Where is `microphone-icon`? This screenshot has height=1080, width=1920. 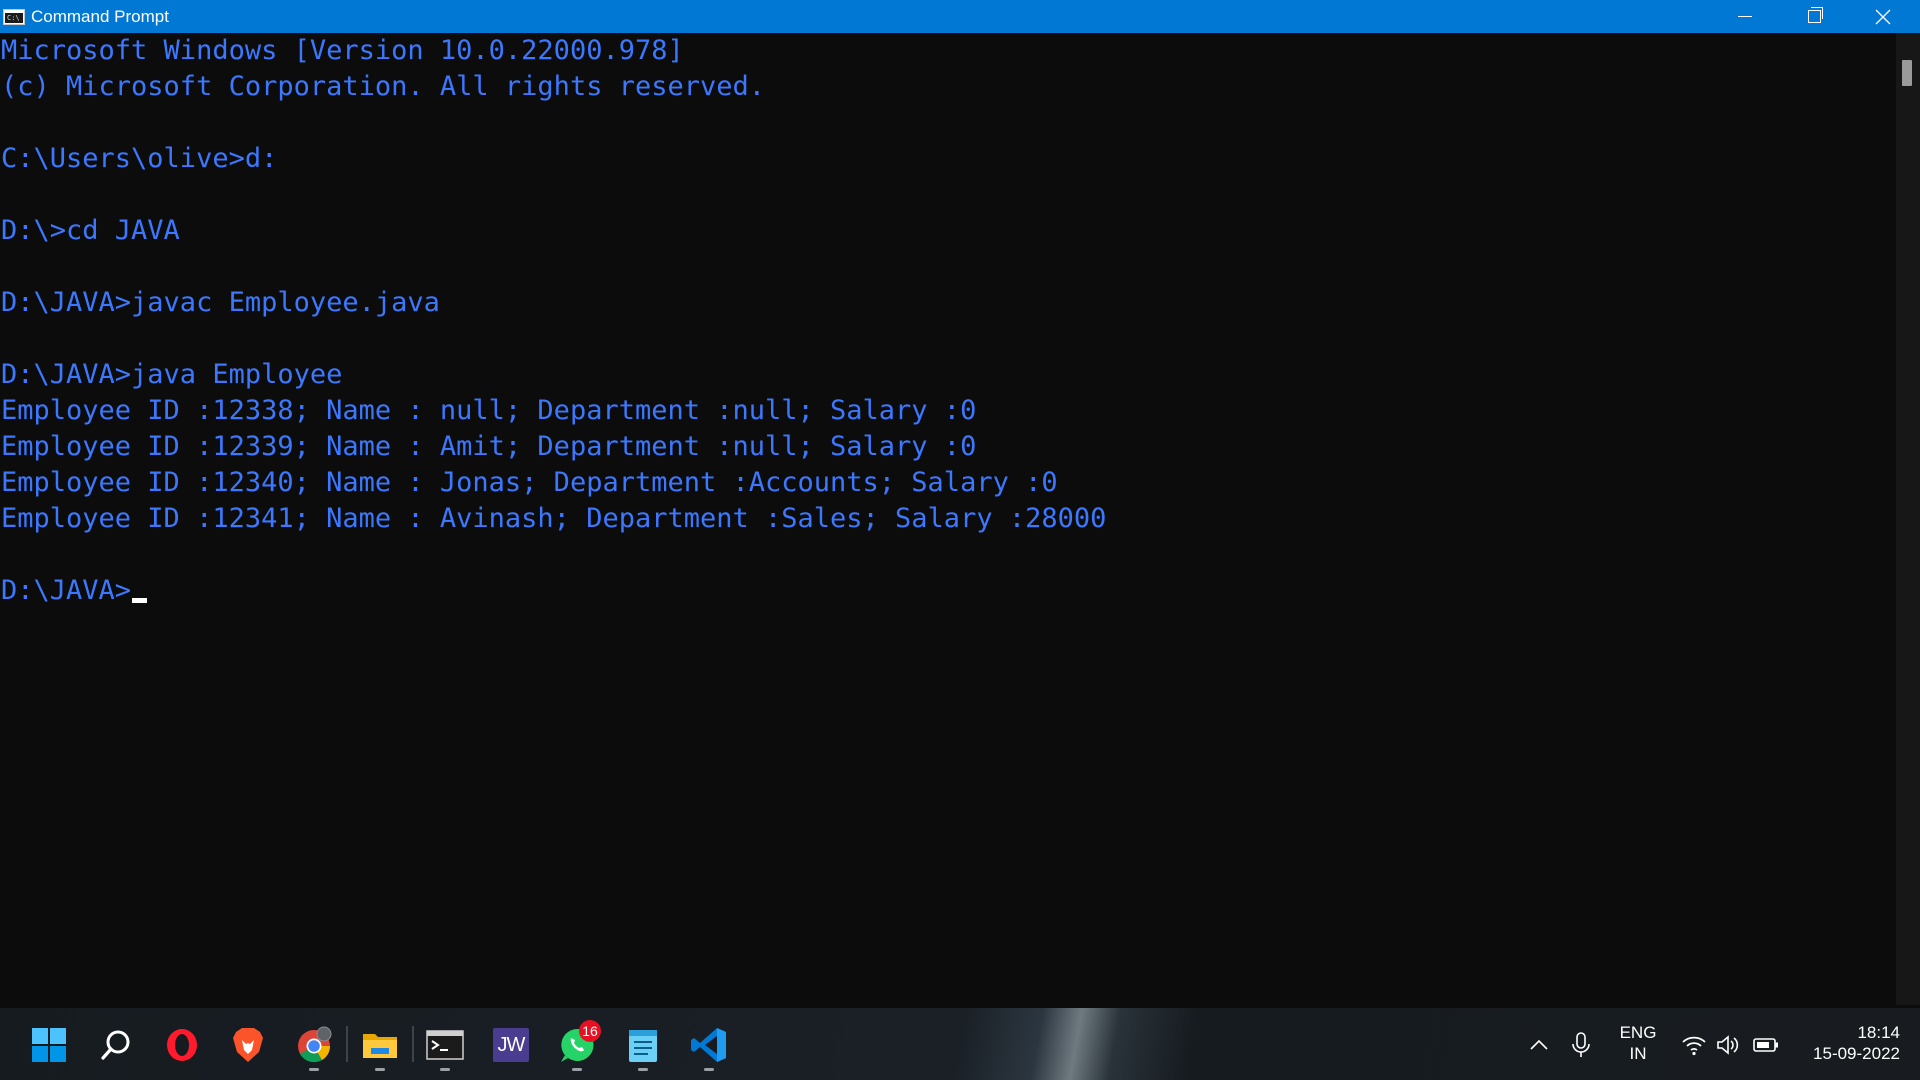
microphone-icon is located at coordinates (1581, 1044).